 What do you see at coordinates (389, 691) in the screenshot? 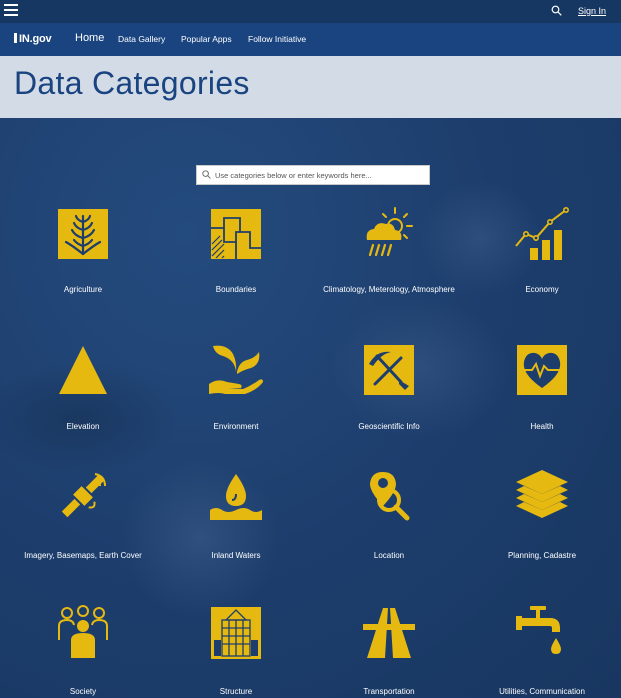
I see `category-label: Transportation` at bounding box center [389, 691].